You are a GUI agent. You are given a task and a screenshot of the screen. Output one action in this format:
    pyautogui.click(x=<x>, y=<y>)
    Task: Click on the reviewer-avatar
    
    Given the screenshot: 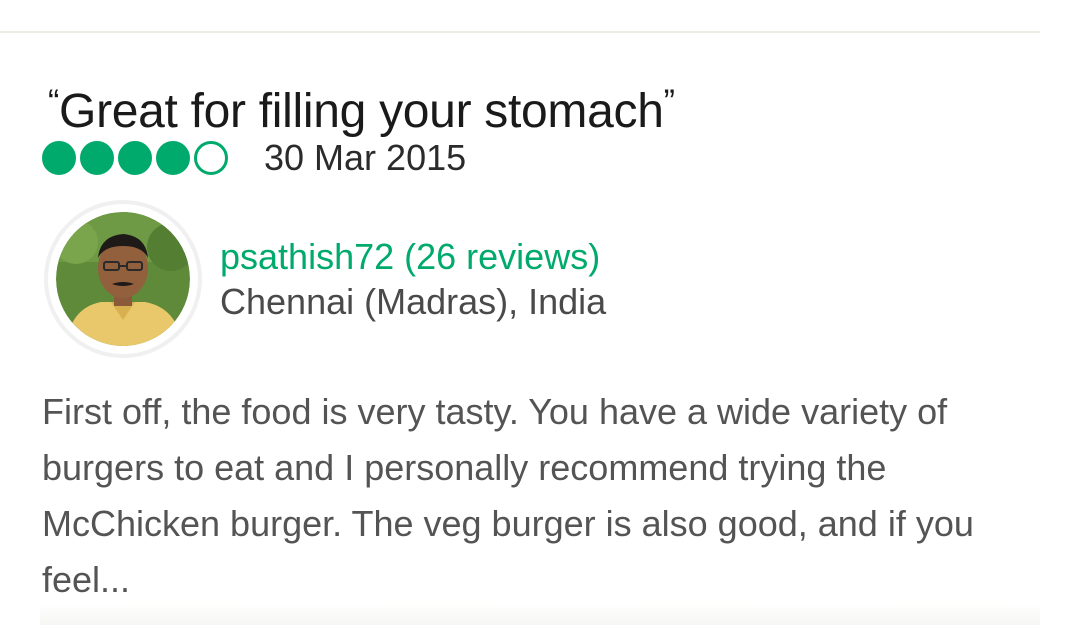 What is the action you would take?
    pyautogui.click(x=123, y=279)
    